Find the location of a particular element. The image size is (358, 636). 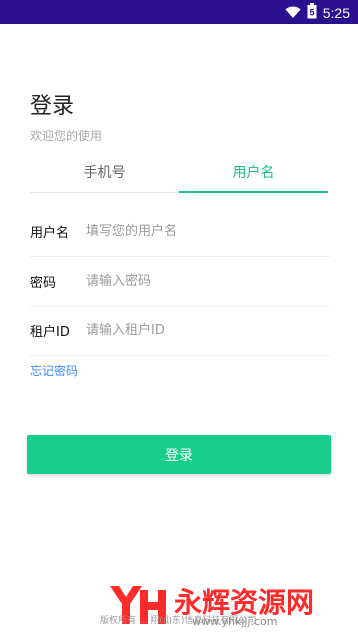

active-tab-indicator is located at coordinates (253, 192).